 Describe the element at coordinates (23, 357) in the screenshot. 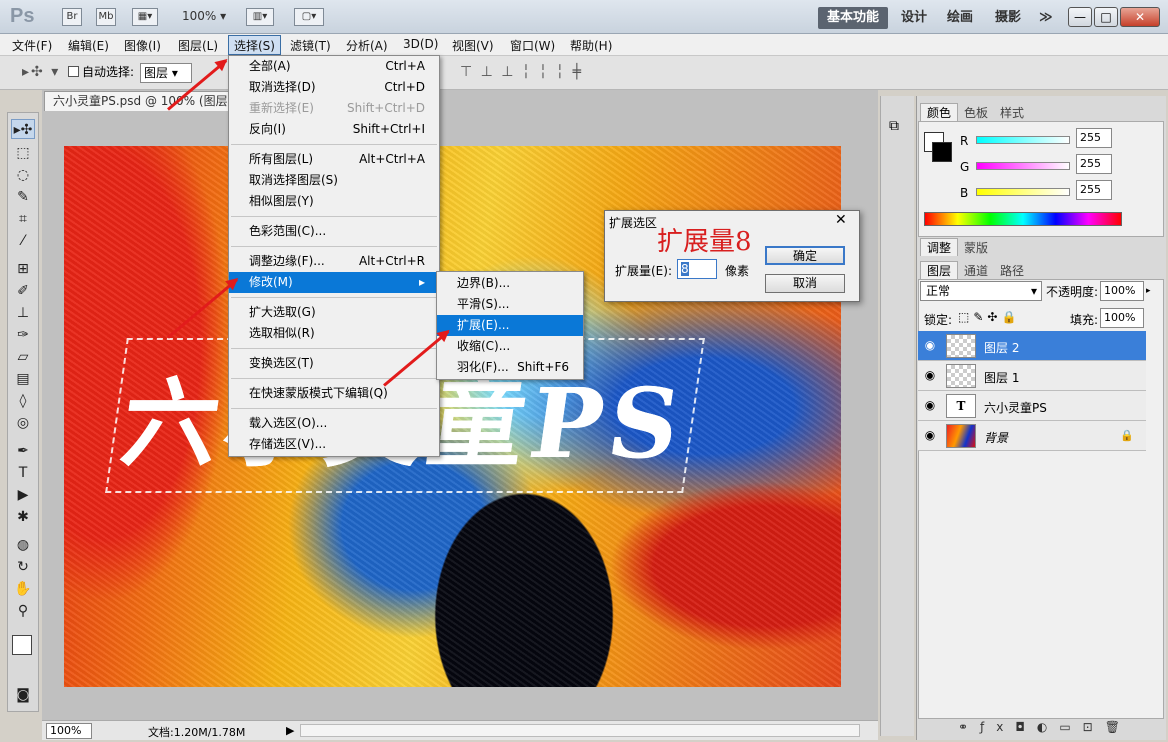

I see `eraser-tool-icon: ▱` at that location.